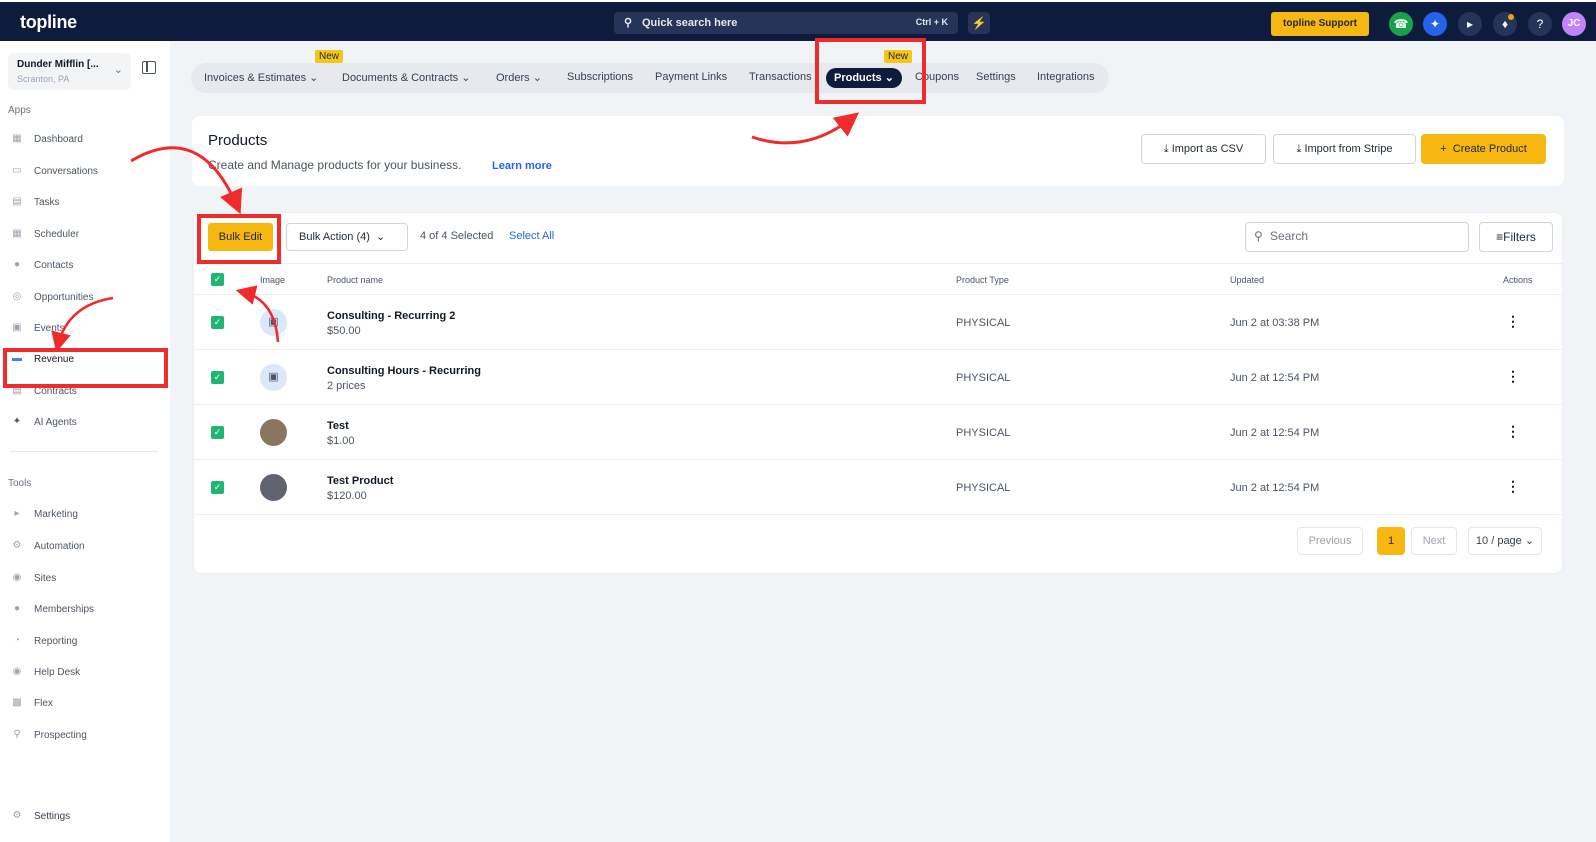 The height and width of the screenshot is (842, 1596). I want to click on tab-documents-contracts: Documents & Contracts ⌄, so click(406, 77).